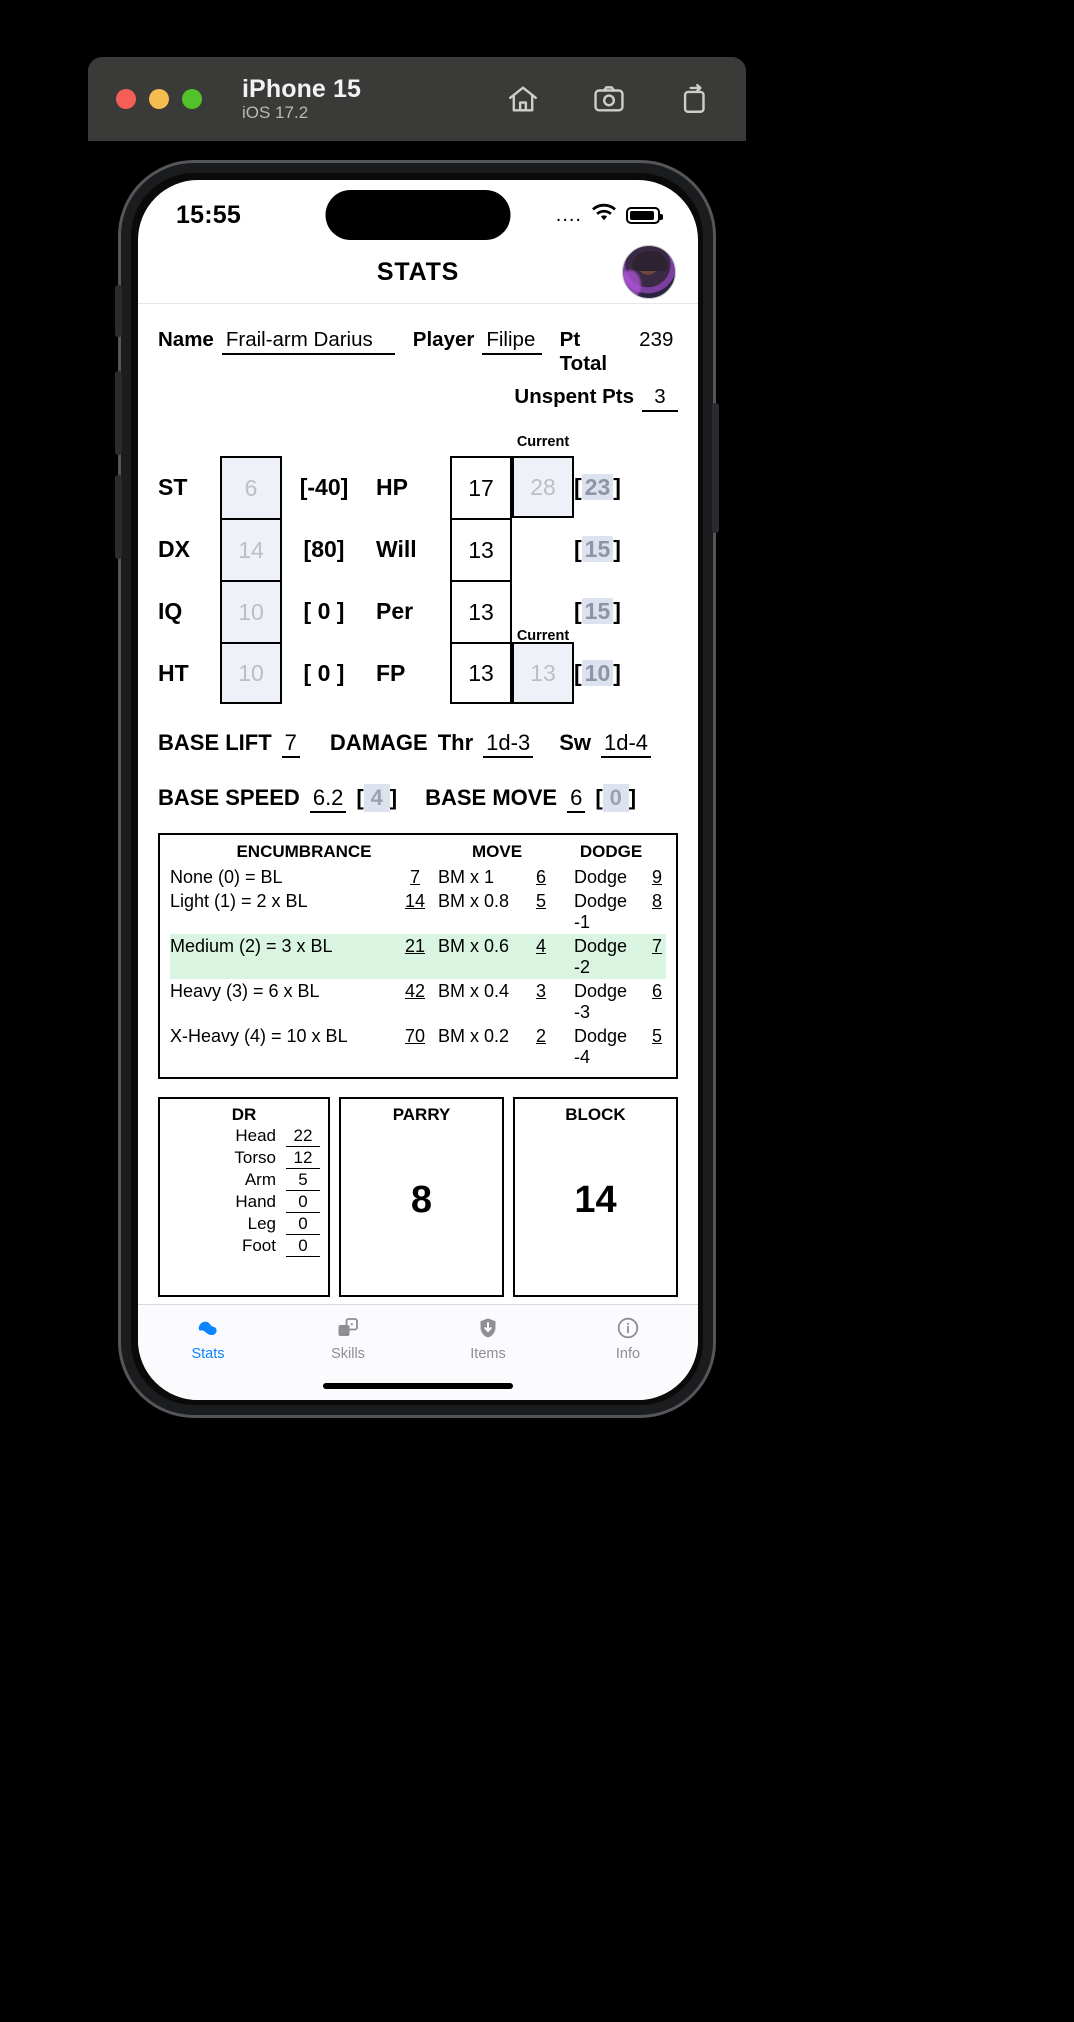 The height and width of the screenshot is (2022, 1074). I want to click on attr-row-iq: IQ 10 [ 0 ], so click(262, 611).